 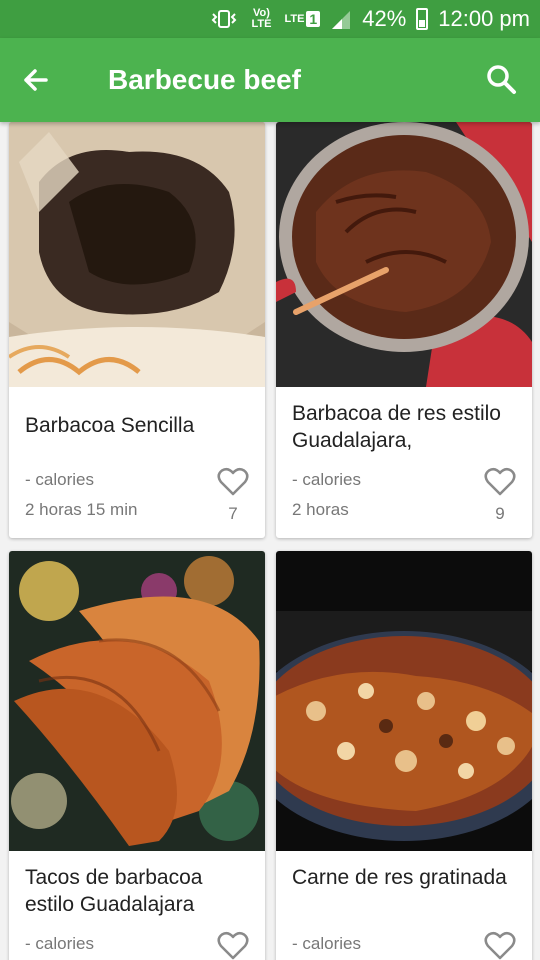 What do you see at coordinates (341, 20) in the screenshot?
I see `signal-icon` at bounding box center [341, 20].